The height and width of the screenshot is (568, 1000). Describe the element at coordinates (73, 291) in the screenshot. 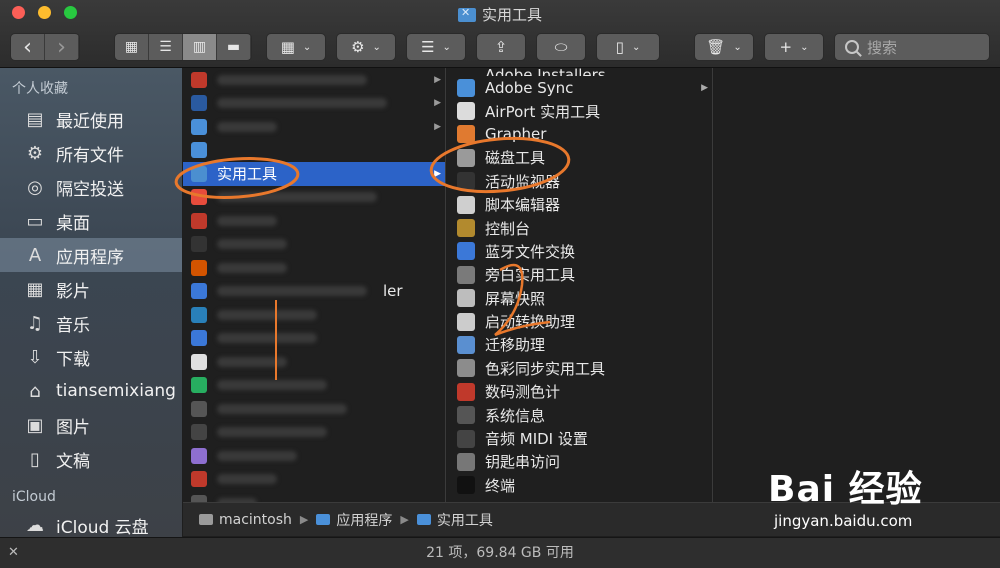

I see `sidebar-item-label: 影片` at that location.